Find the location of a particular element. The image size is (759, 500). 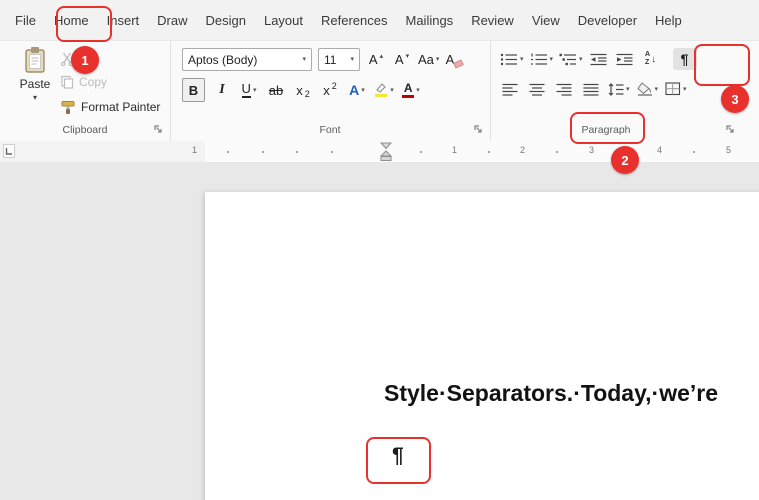

justify-icon is located at coordinates (591, 89).